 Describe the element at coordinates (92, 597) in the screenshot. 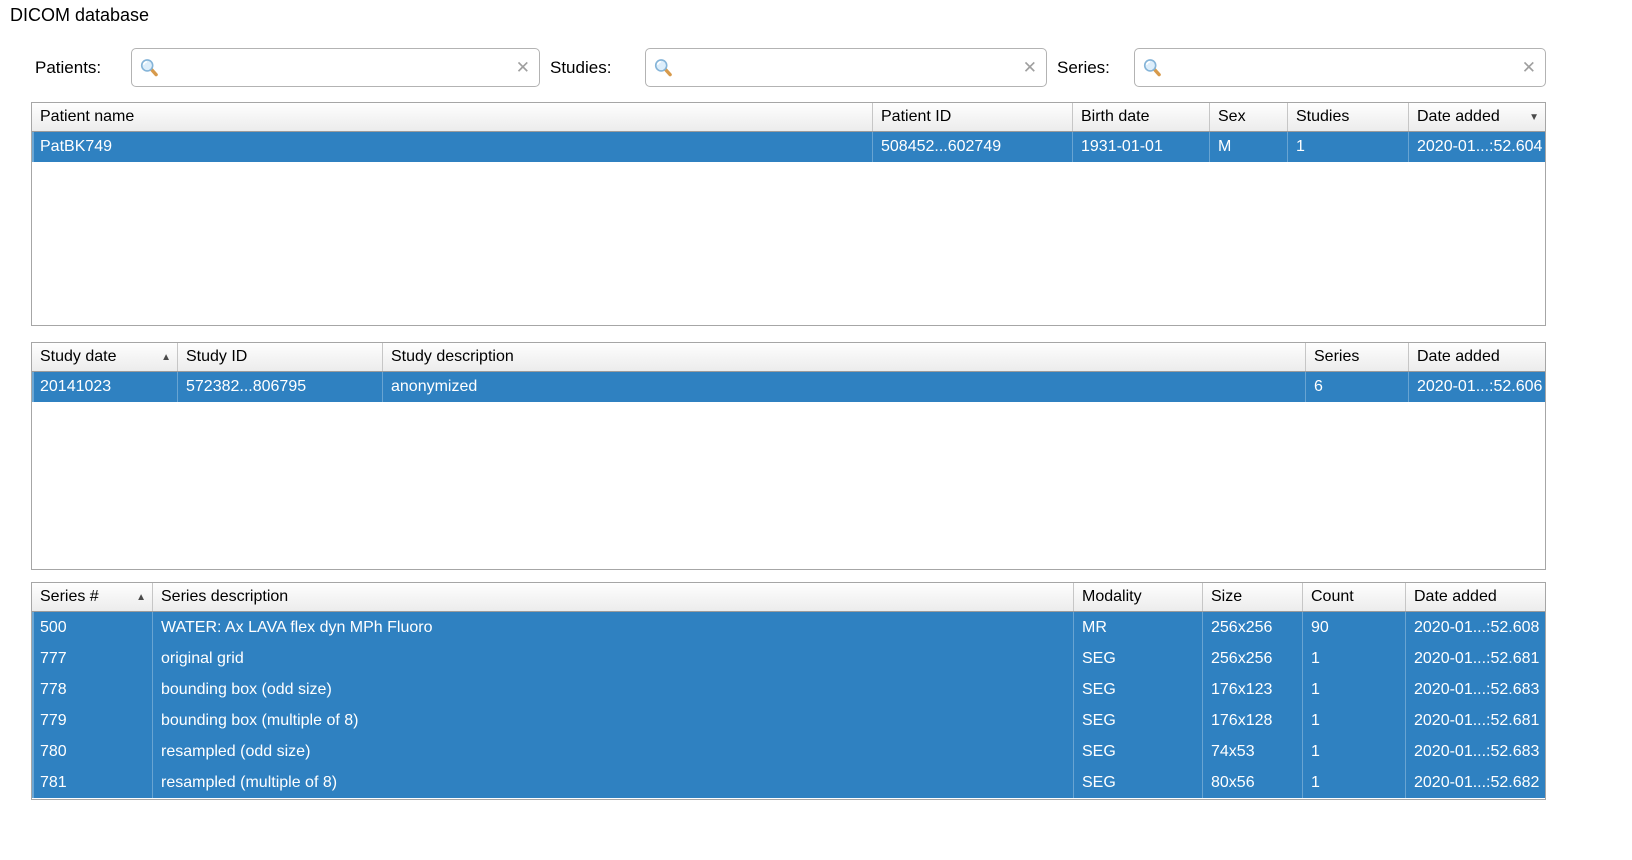

I see `column-header-series: Series # ▲` at that location.